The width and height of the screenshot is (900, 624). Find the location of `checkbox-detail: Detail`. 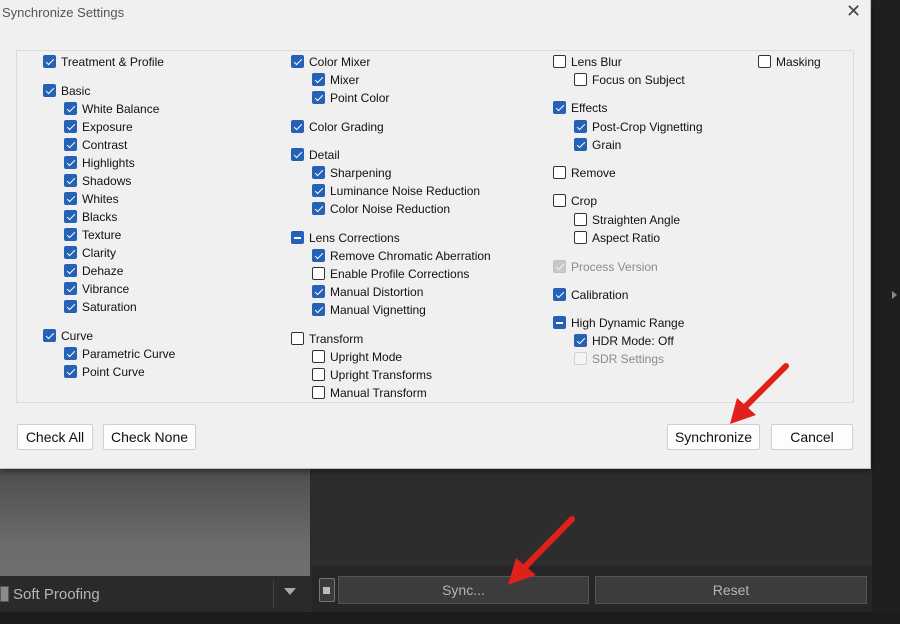

checkbox-detail: Detail is located at coordinates (315, 154).